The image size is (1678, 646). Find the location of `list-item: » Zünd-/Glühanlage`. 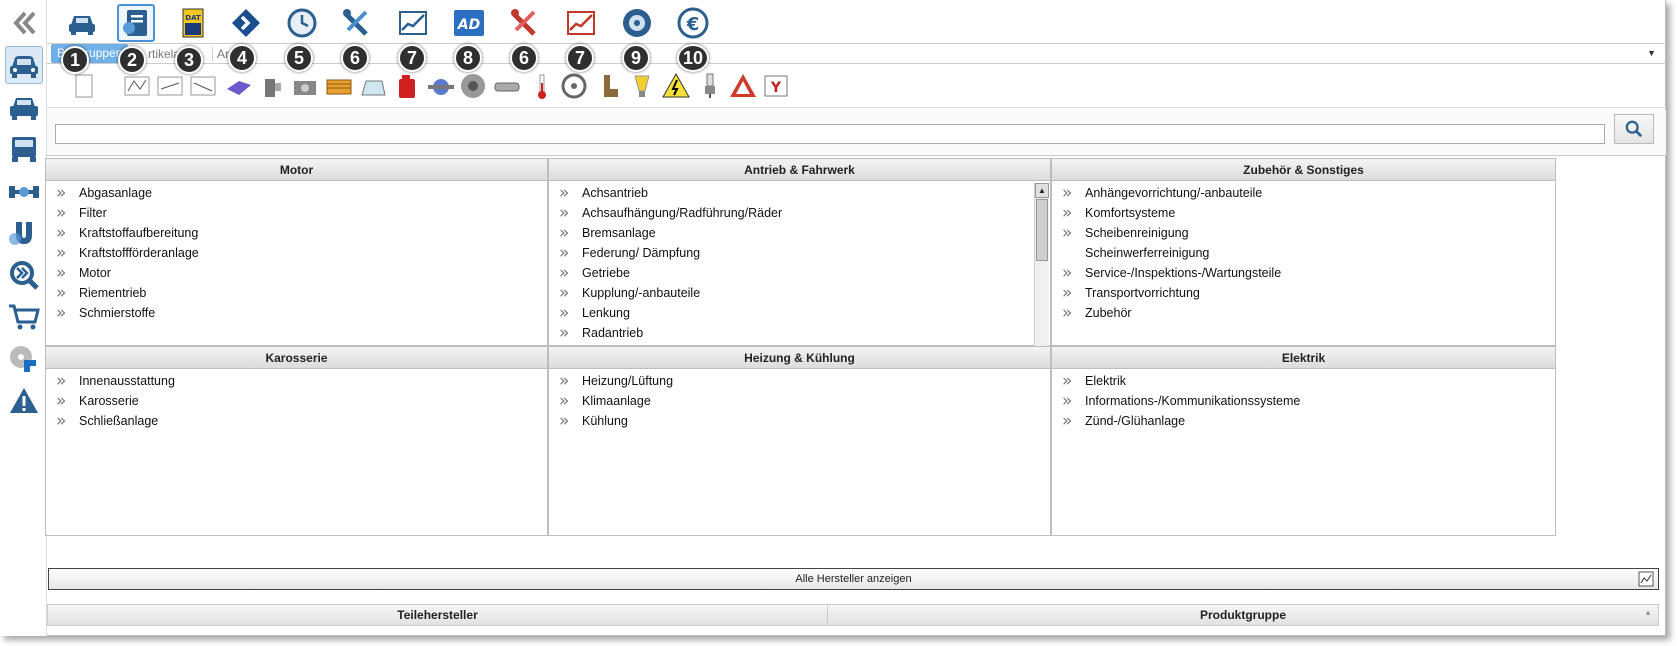

list-item: » Zünd-/Glühanlage is located at coordinates (1303, 421).